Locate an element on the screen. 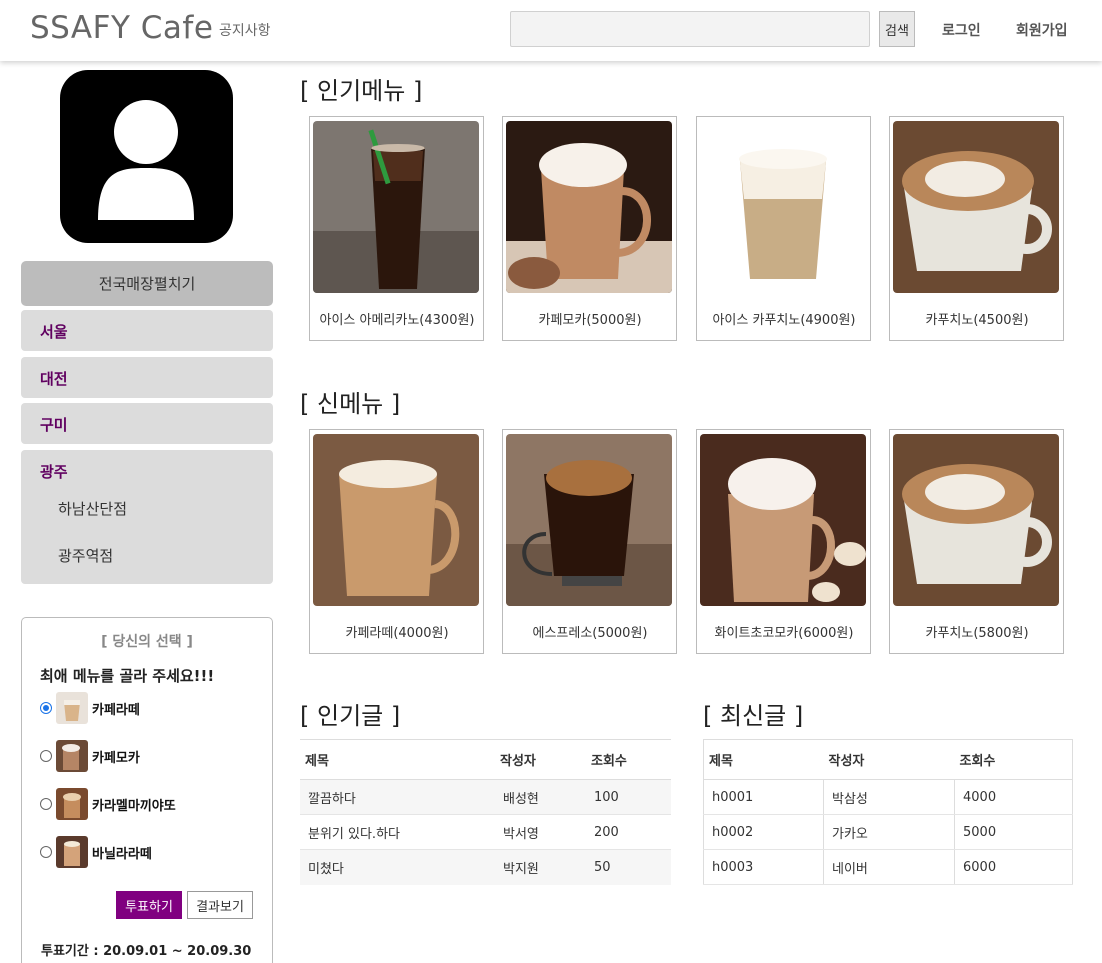  region-gwangju: 광주 하남산단점 광주역점 is located at coordinates (147, 517).